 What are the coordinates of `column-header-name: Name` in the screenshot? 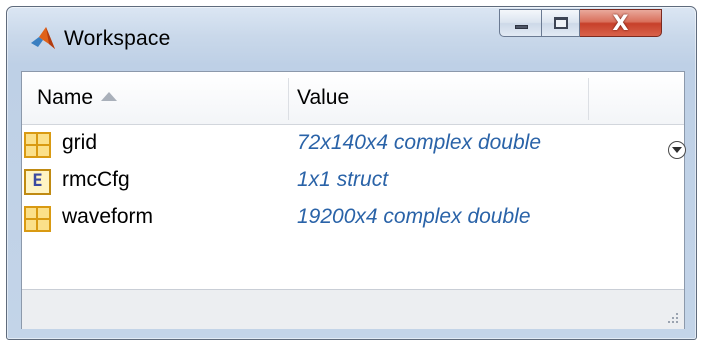 It's located at (77, 98).